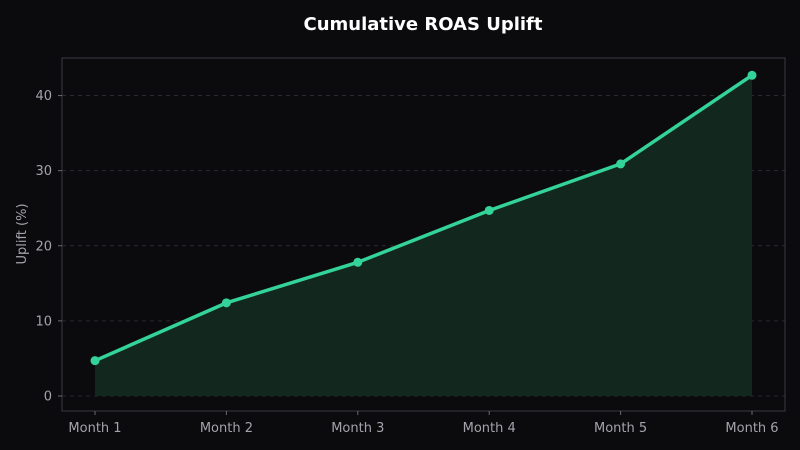 The width and height of the screenshot is (800, 450). What do you see at coordinates (43, 171) in the screenshot?
I see `y-tick-label: 30` at bounding box center [43, 171].